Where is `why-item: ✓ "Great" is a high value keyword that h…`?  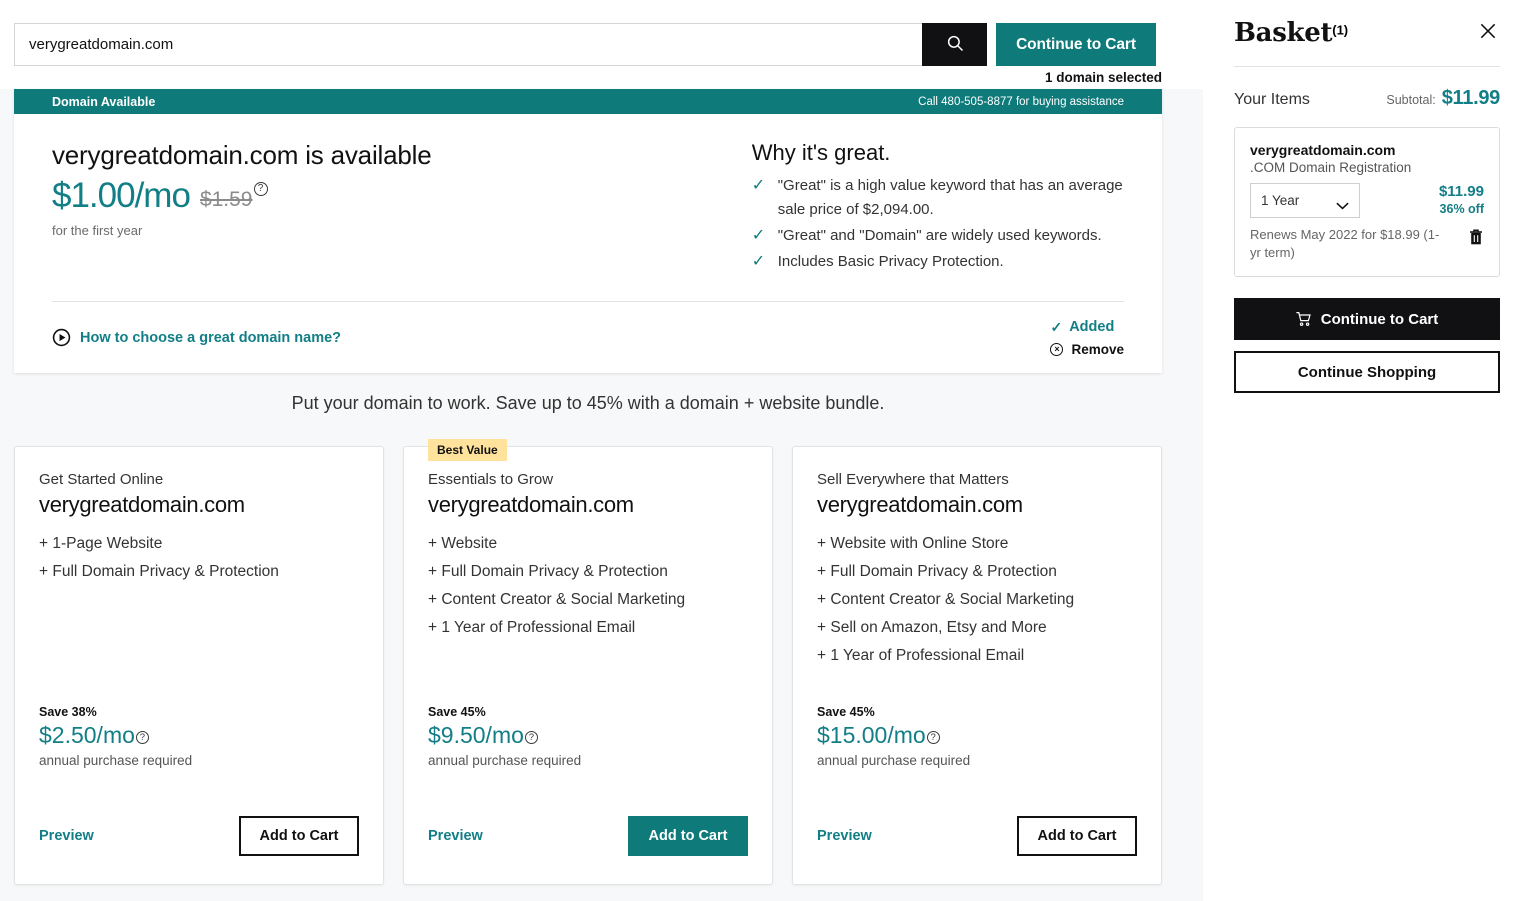
why-item: ✓ "Great" is a high value keyword that h… is located at coordinates (938, 198).